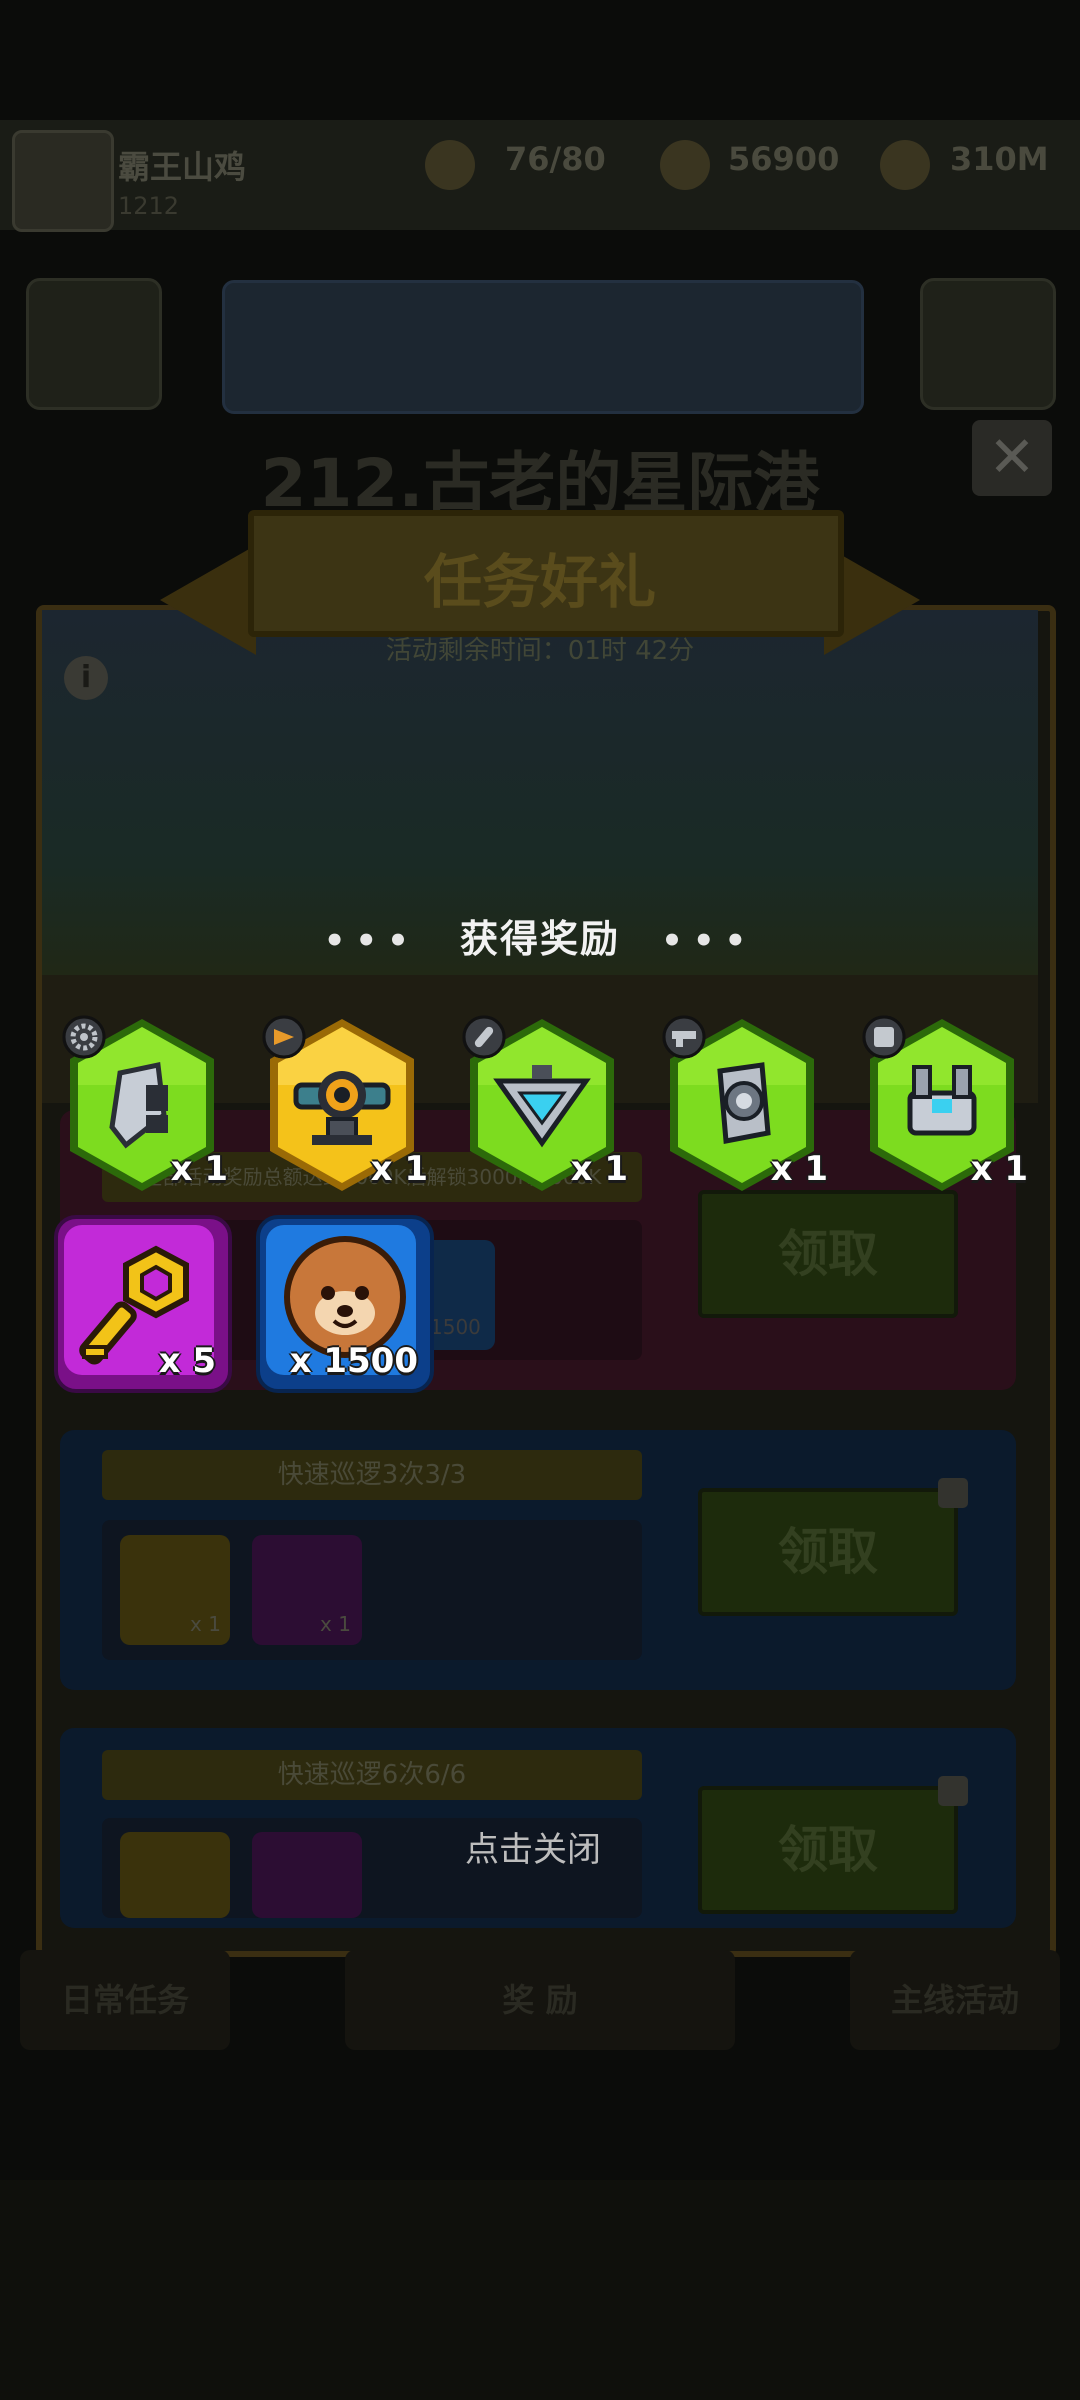 Image resolution: width=1080 pixels, height=2400 pixels. I want to click on info-icon: i, so click(86, 678).